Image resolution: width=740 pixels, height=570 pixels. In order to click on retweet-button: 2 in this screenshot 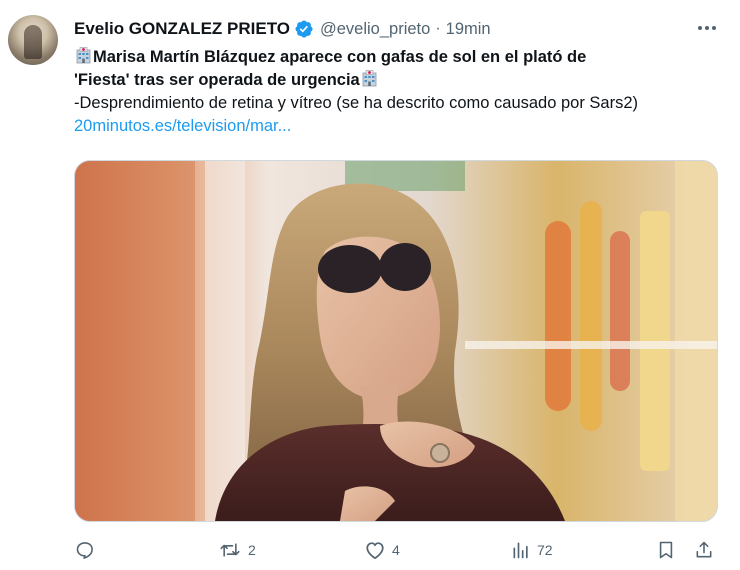, I will do `click(237, 550)`.